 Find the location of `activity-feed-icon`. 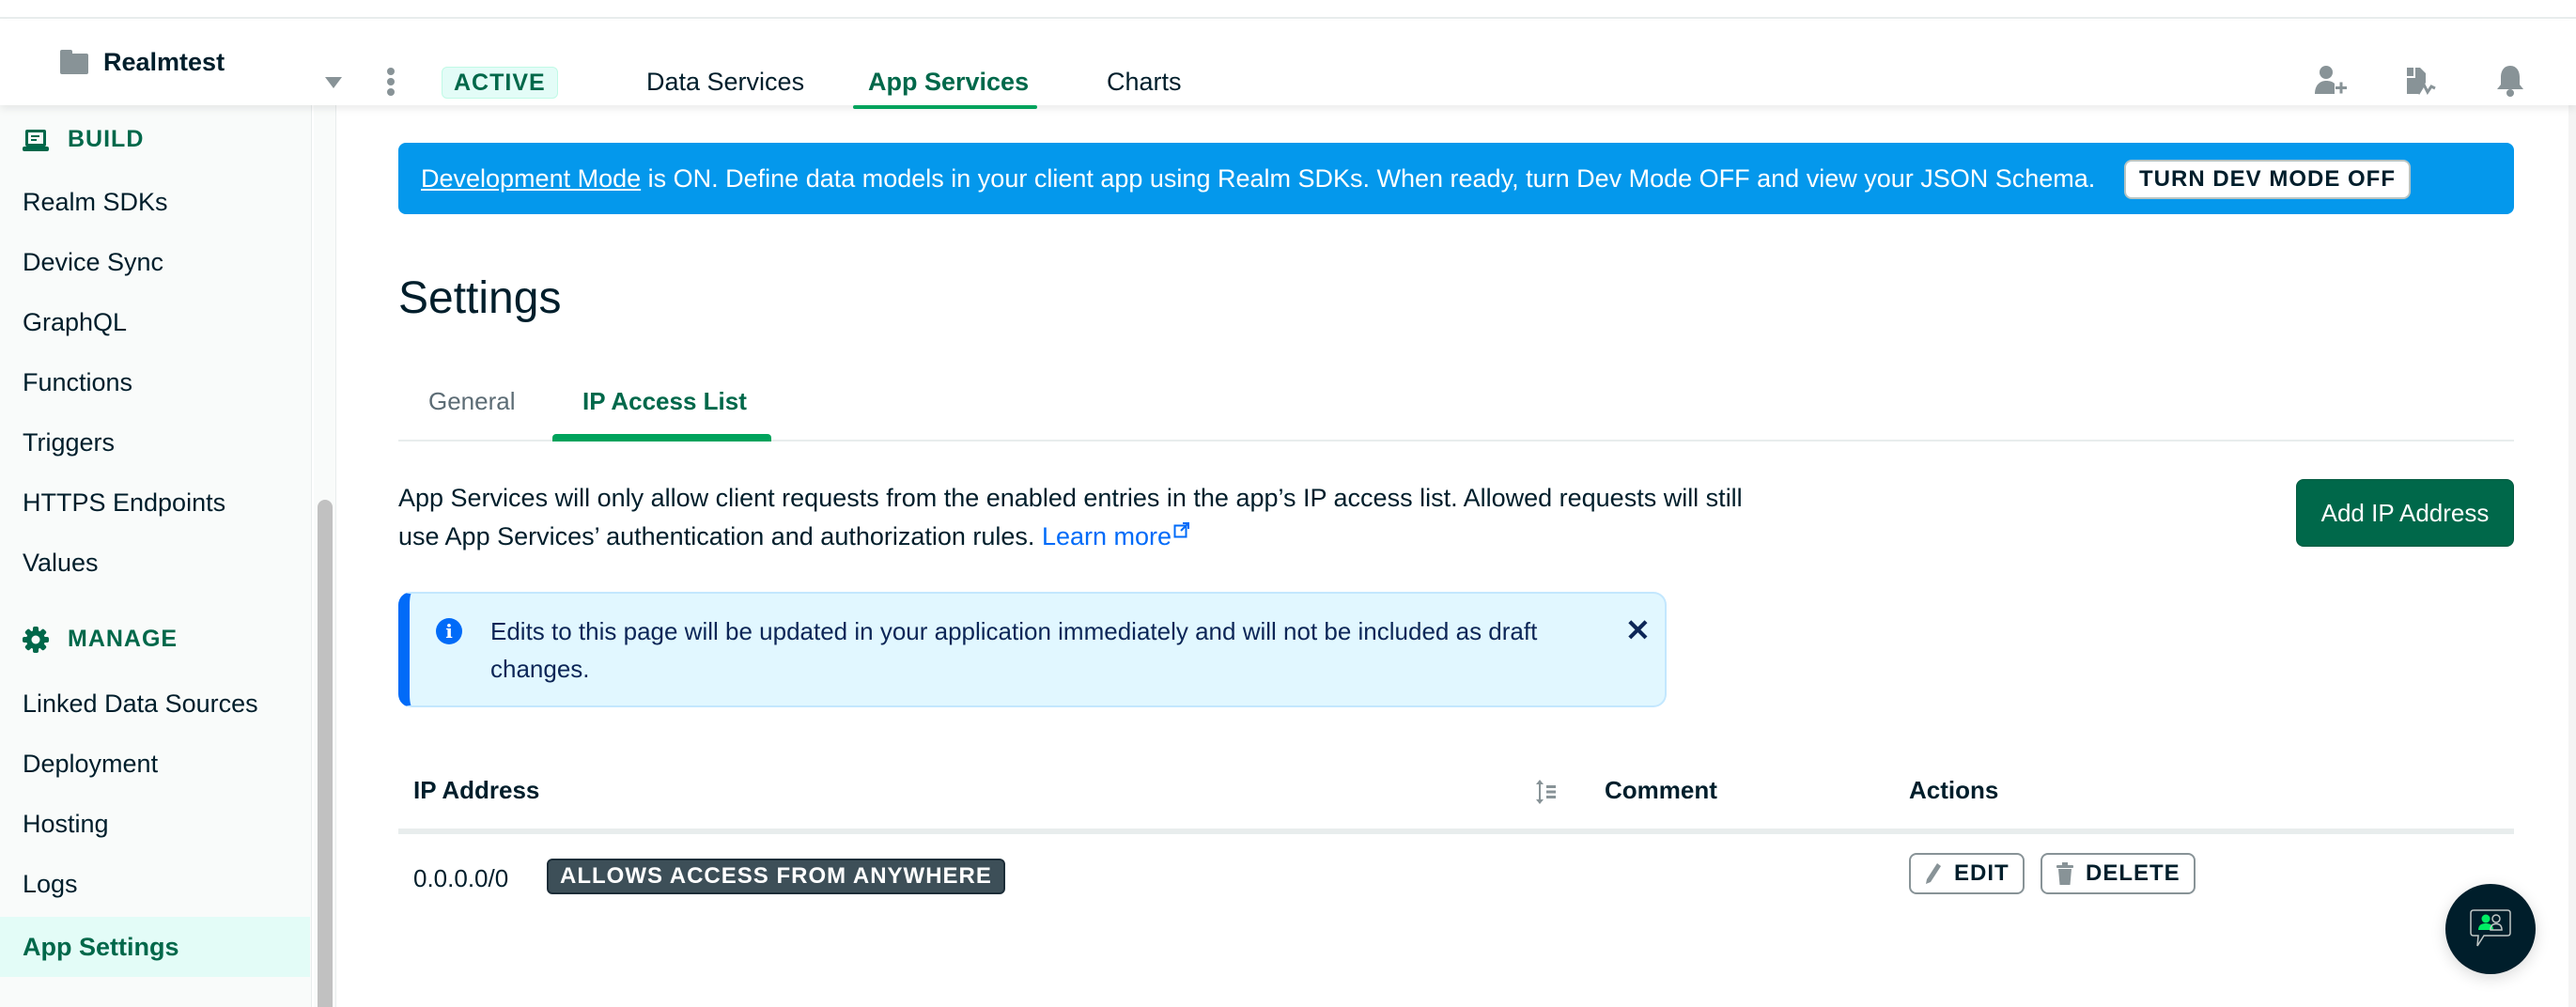

activity-feed-icon is located at coordinates (2420, 81).